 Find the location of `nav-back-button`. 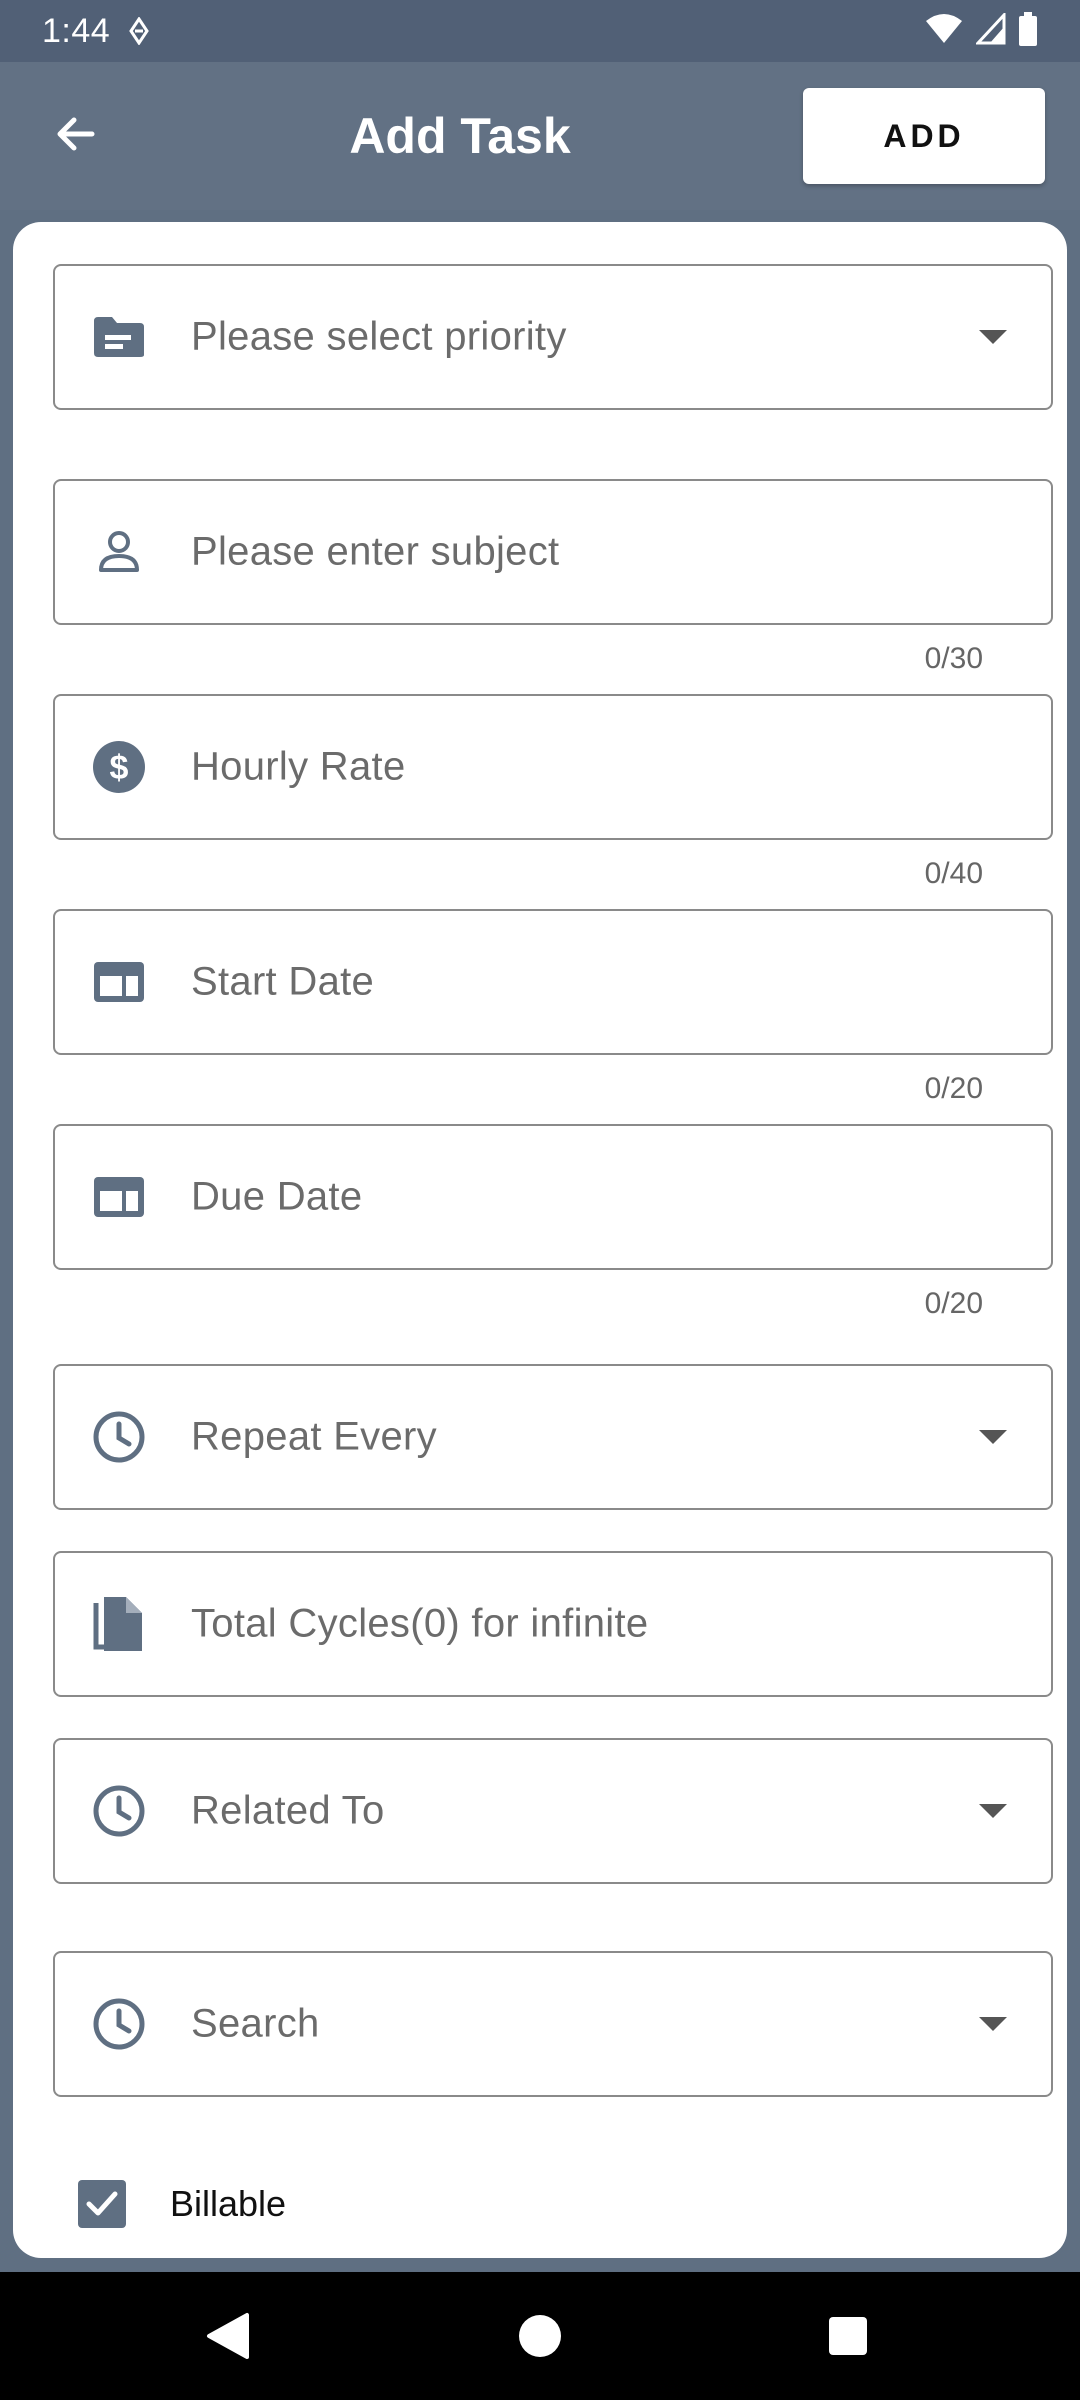

nav-back-button is located at coordinates (228, 2336).